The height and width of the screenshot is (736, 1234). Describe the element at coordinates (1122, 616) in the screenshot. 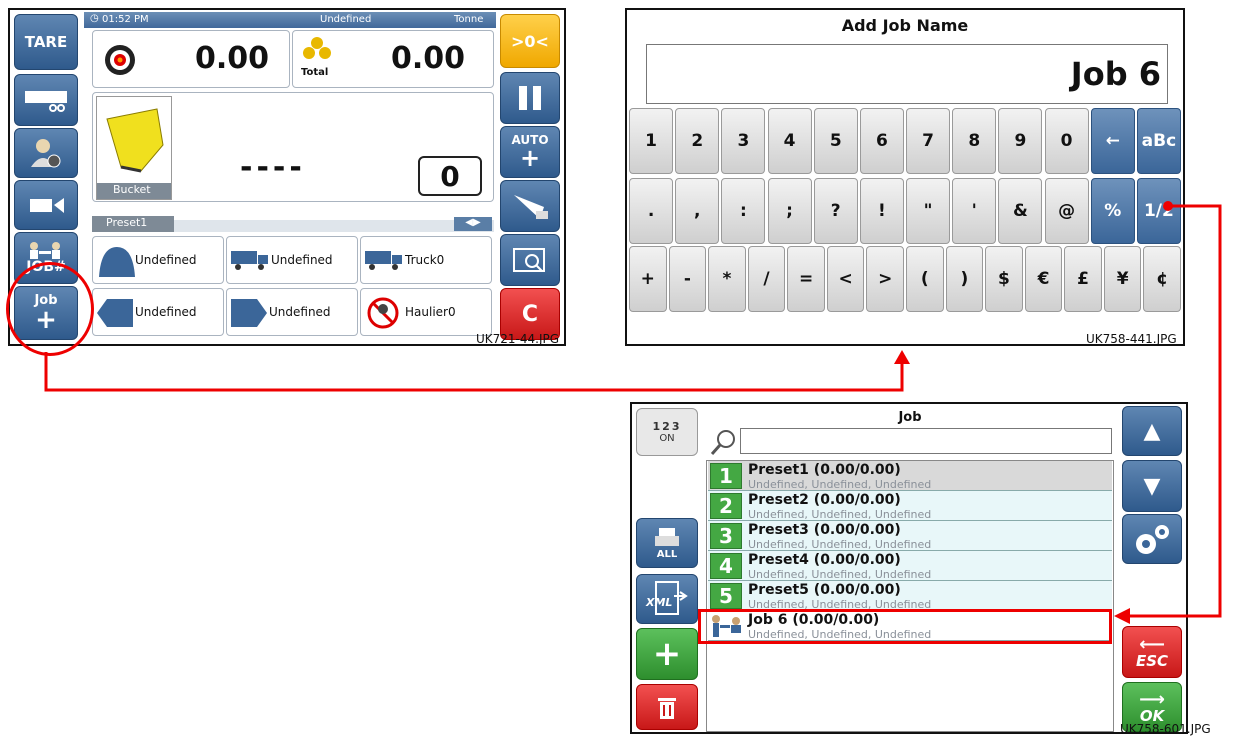

I see `arrowhead-left-icon` at that location.